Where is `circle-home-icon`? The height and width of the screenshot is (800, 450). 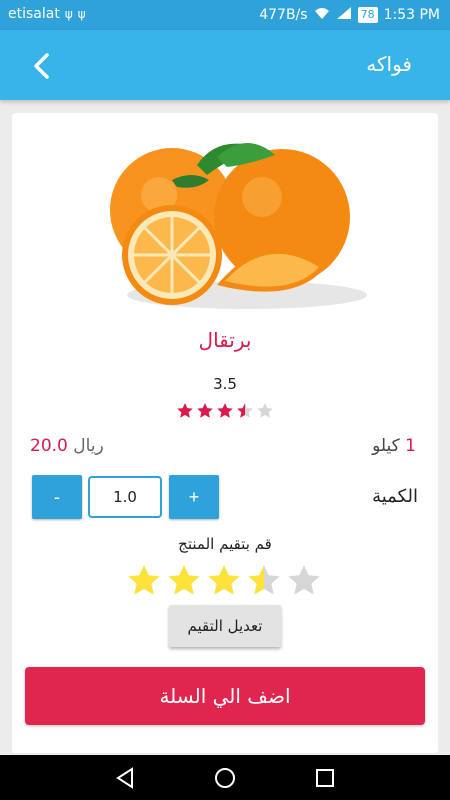
circle-home-icon is located at coordinates (225, 778).